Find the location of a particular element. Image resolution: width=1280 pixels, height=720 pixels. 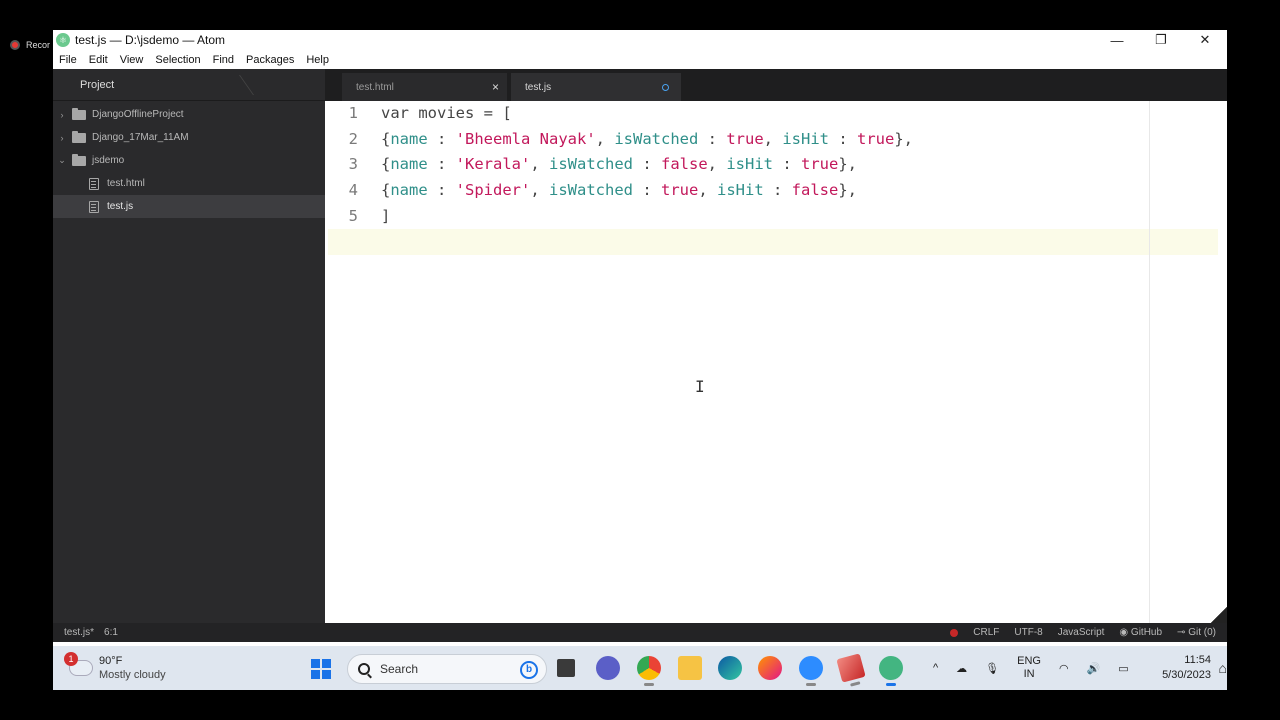

title-bar: ⚛ test.js — D:\jsdemo — Atom — ❐ ✕ is located at coordinates (640, 40).